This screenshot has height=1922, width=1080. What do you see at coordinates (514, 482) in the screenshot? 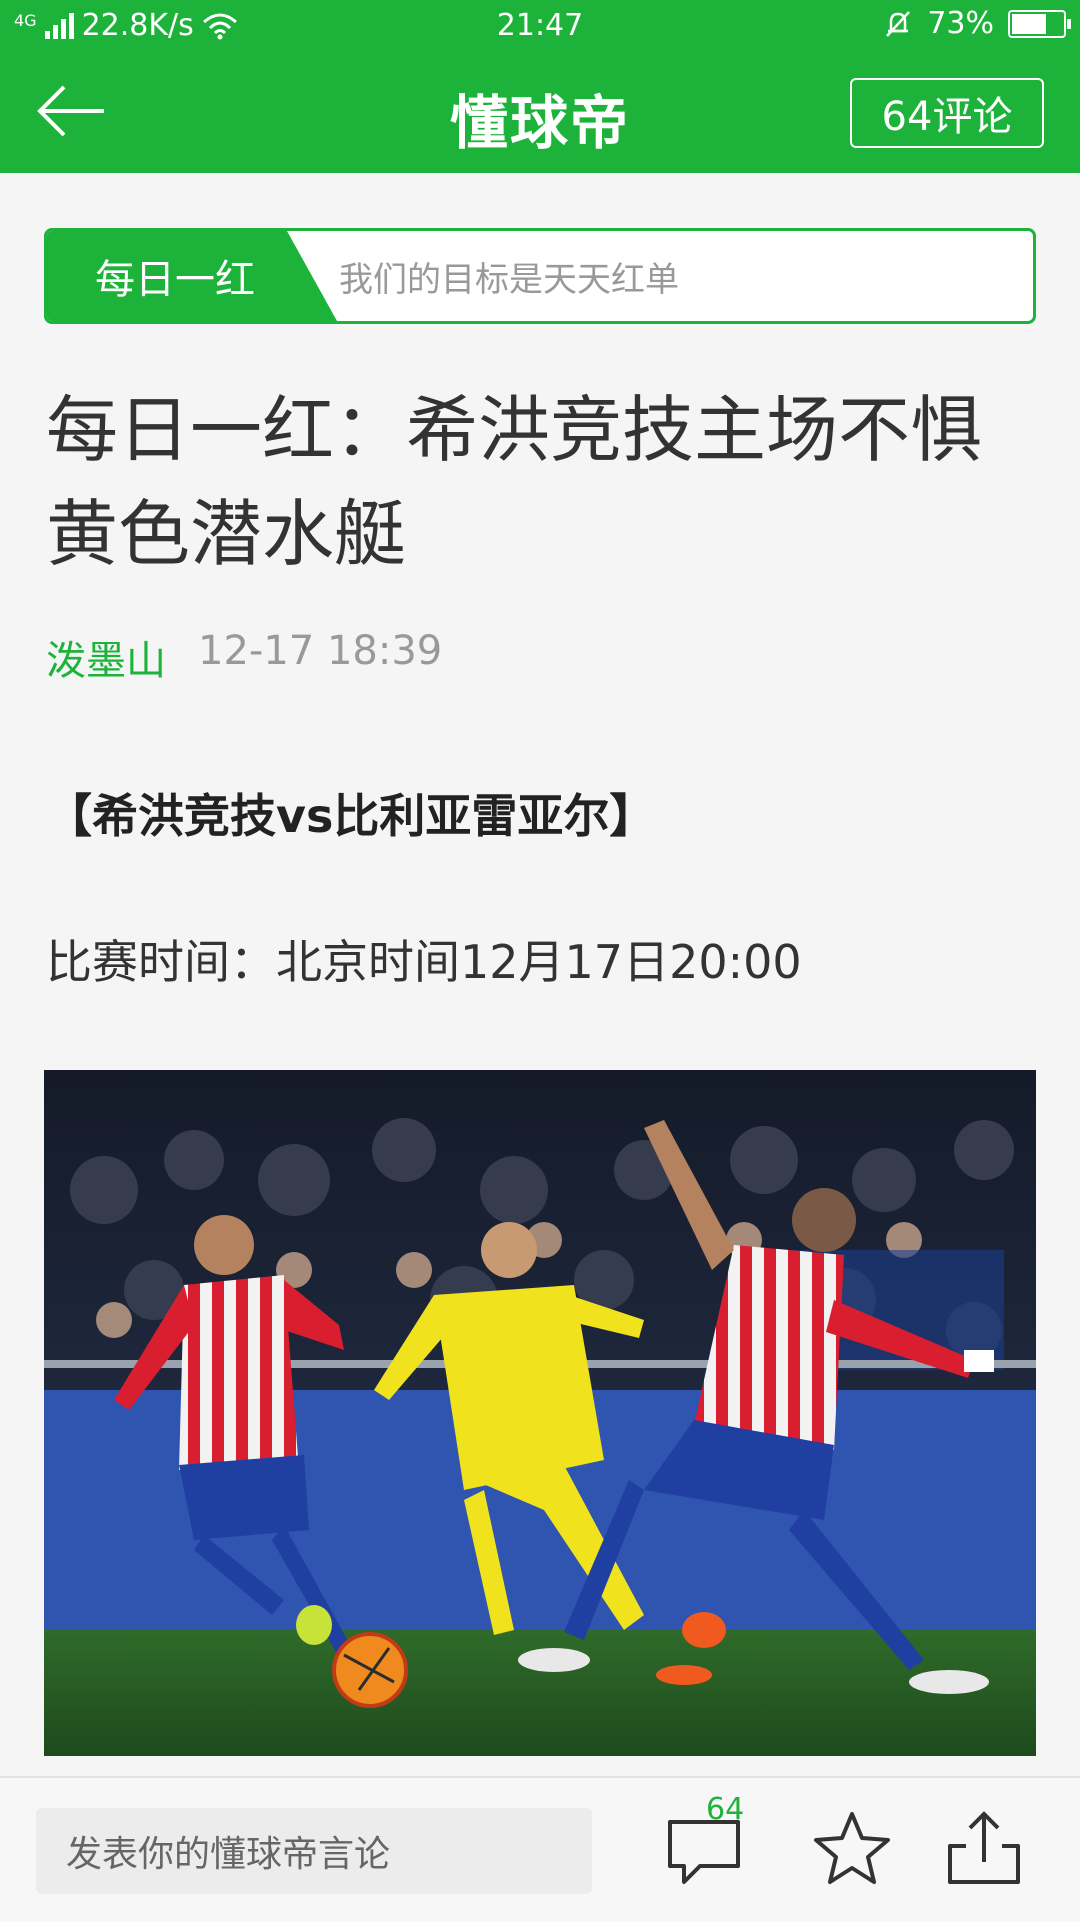
I see `article-title: 每日一红：希洪竞技主场不惧黄色潜水艇` at bounding box center [514, 482].